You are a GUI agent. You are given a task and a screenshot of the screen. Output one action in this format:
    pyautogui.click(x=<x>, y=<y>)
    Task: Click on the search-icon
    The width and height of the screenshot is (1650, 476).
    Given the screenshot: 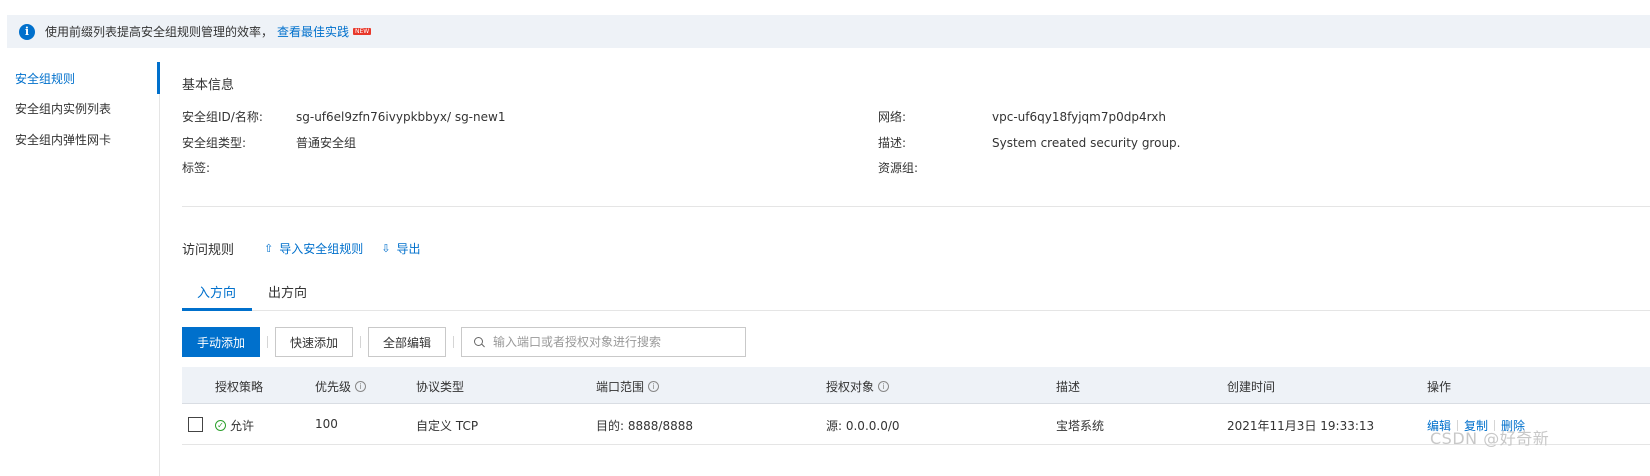 What is the action you would take?
    pyautogui.click(x=479, y=342)
    